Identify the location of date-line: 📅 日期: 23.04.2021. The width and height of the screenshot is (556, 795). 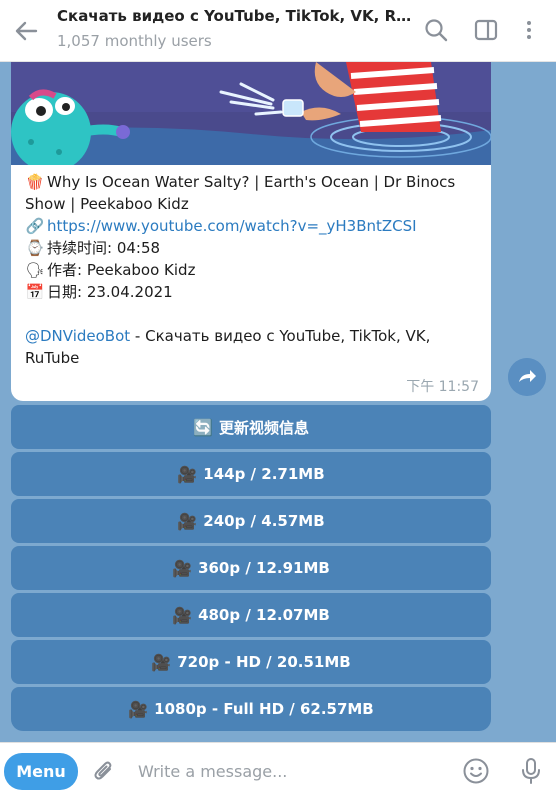
(255, 292).